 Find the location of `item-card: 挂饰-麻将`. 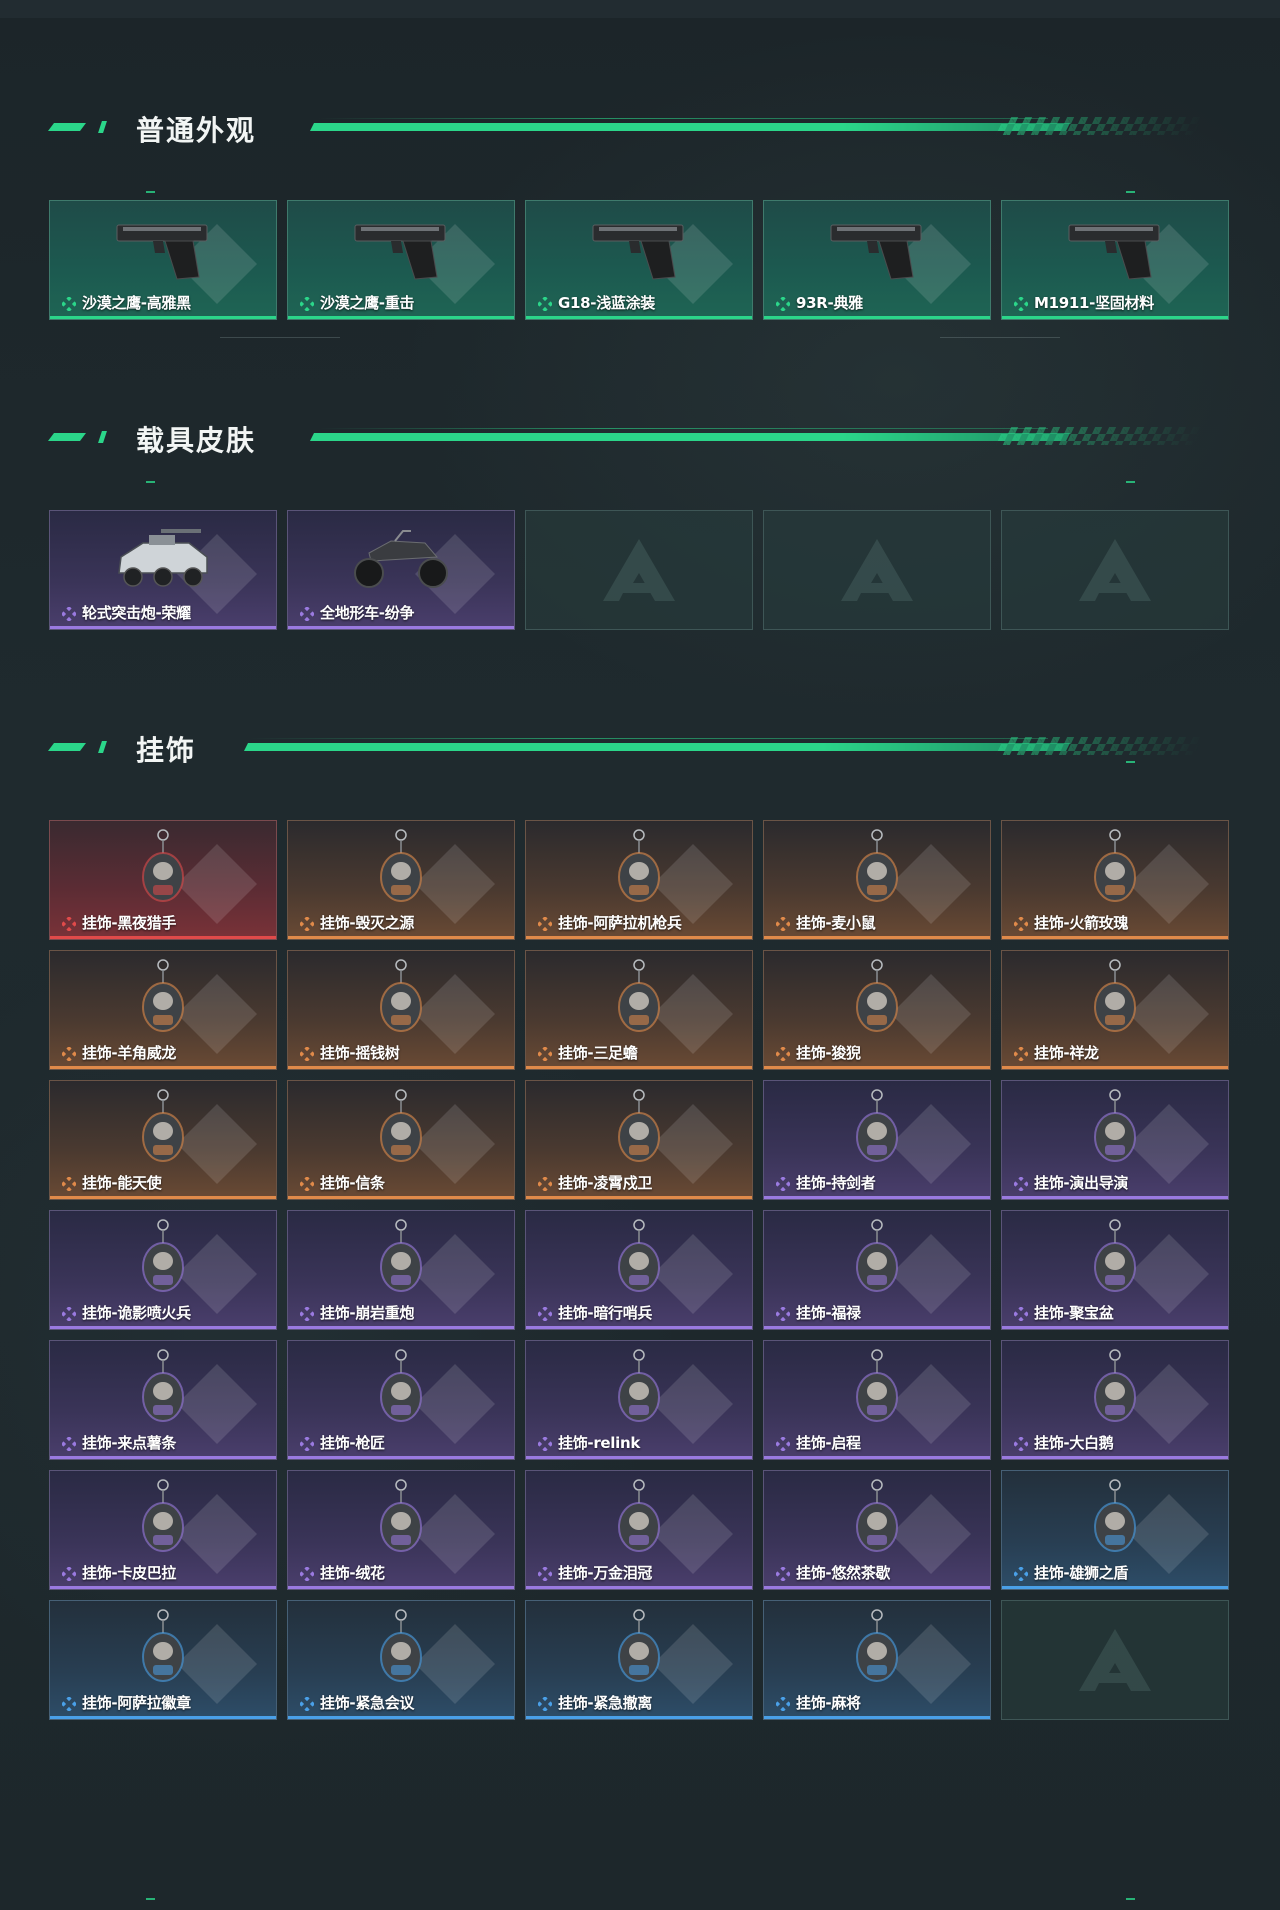

item-card: 挂饰-麻将 is located at coordinates (877, 1660).